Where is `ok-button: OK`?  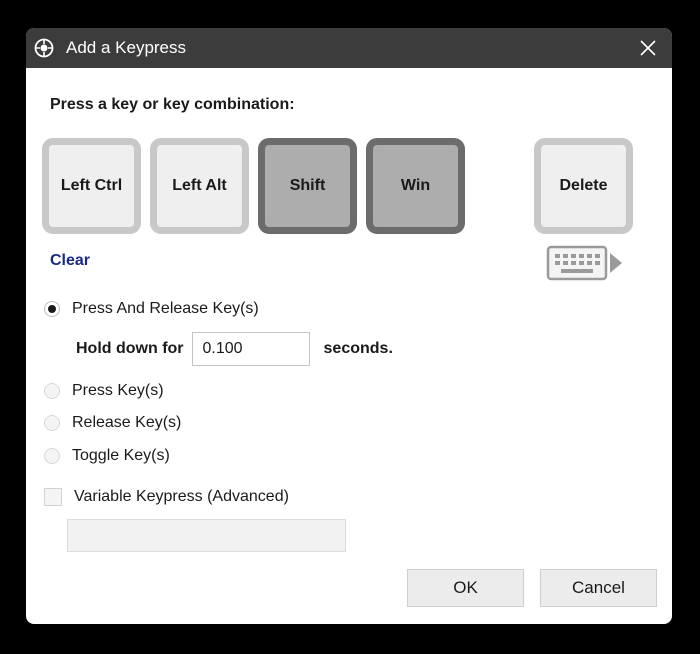 ok-button: OK is located at coordinates (465, 588).